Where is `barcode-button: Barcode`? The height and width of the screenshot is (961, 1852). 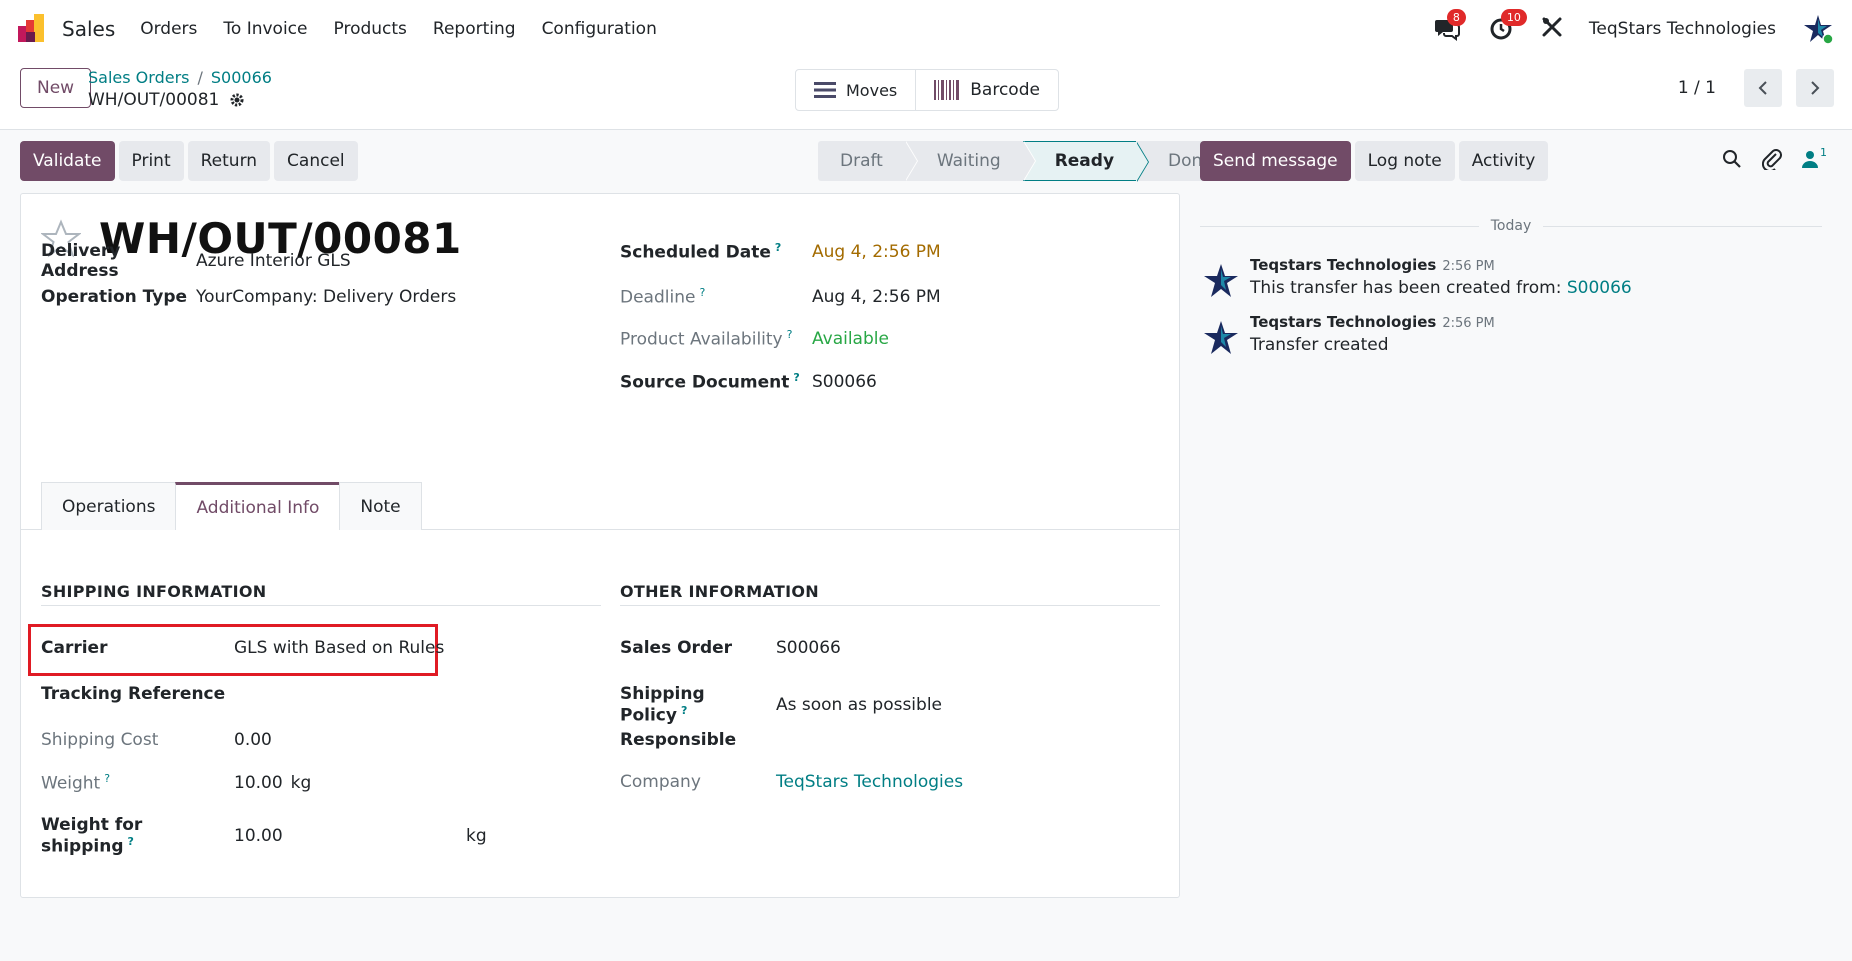 barcode-button: Barcode is located at coordinates (986, 90).